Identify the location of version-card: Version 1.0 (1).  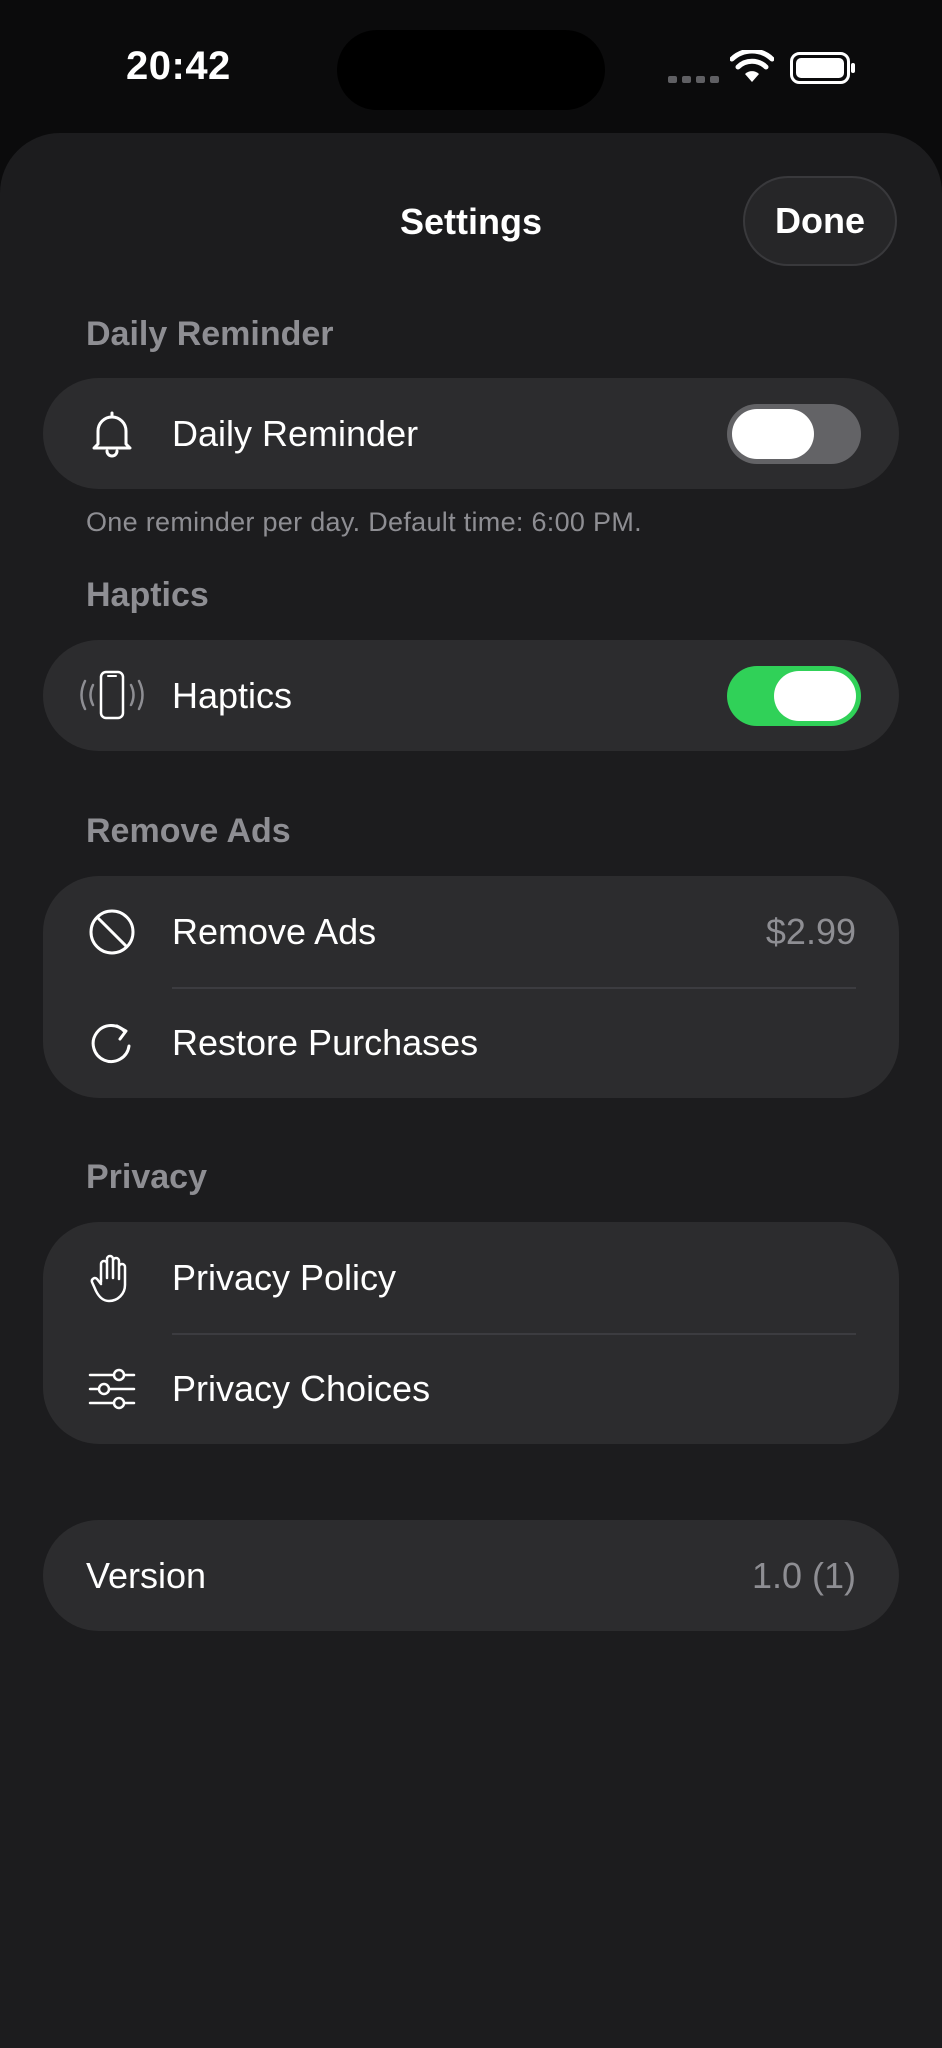
(471, 1575).